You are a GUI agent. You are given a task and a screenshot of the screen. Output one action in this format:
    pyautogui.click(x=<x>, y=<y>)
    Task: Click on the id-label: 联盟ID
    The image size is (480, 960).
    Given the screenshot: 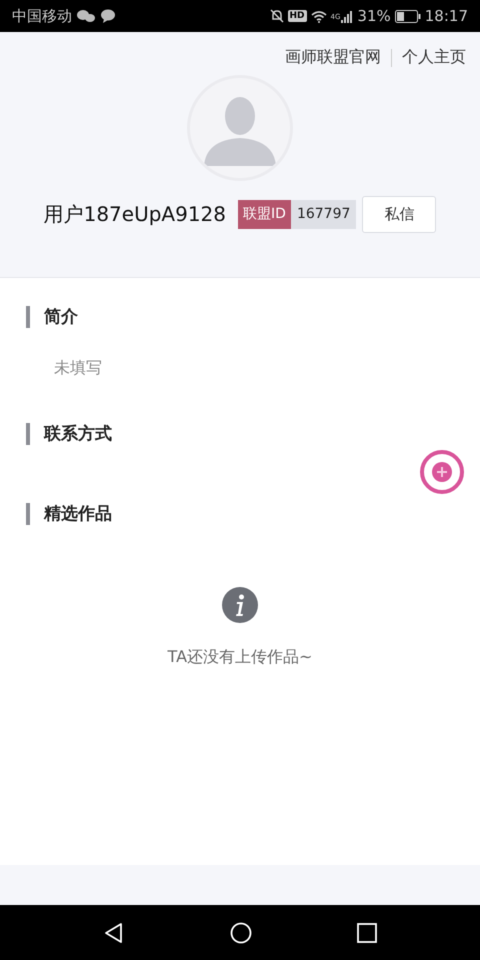 What is the action you would take?
    pyautogui.click(x=264, y=214)
    